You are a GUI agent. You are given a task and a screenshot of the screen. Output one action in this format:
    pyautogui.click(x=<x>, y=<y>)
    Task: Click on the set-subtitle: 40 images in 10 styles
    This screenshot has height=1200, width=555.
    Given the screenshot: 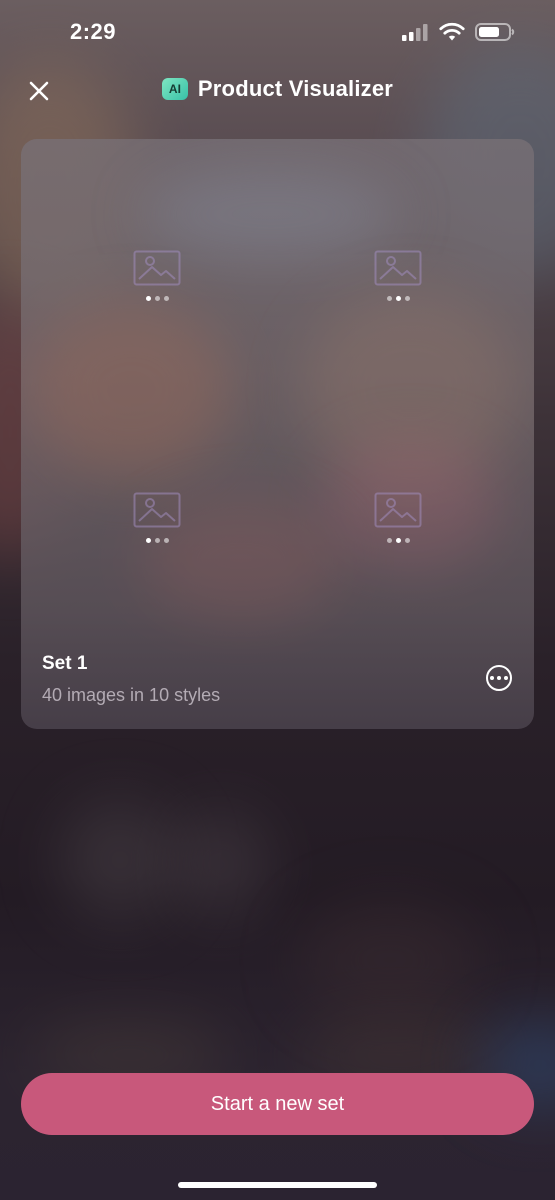 What is the action you would take?
    pyautogui.click(x=131, y=695)
    